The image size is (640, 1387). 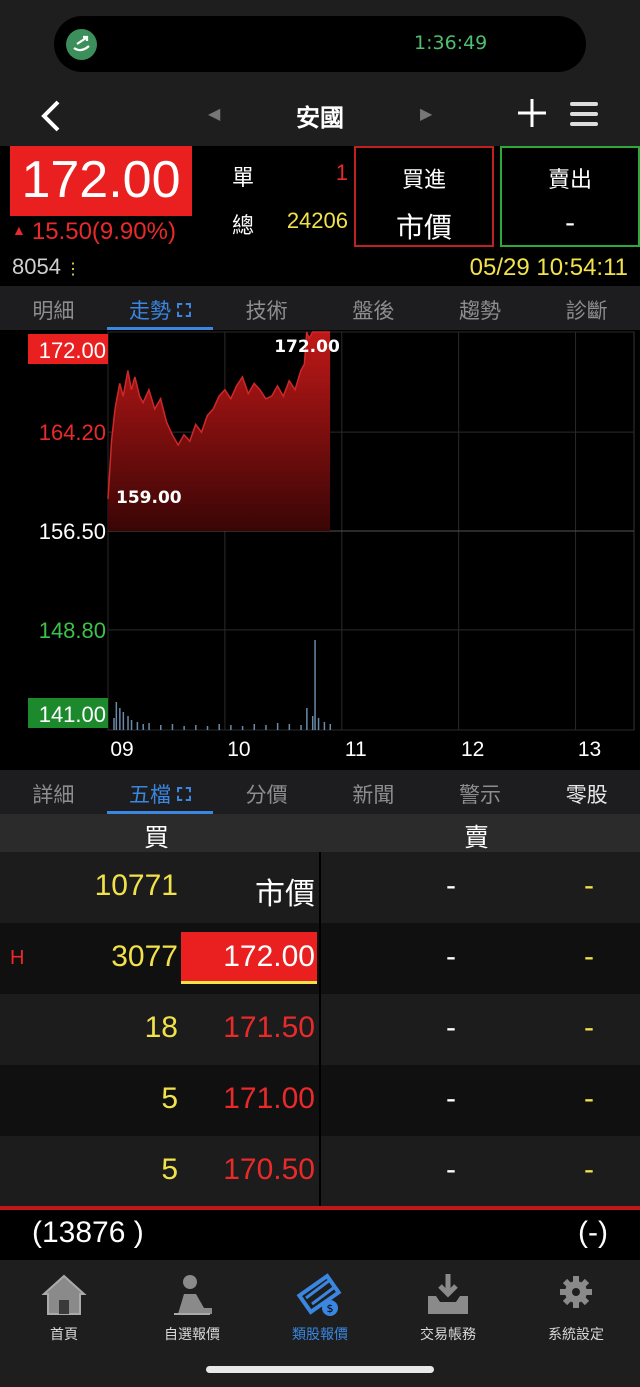 What do you see at coordinates (53, 308) in the screenshot?
I see `tab-details: 明細` at bounding box center [53, 308].